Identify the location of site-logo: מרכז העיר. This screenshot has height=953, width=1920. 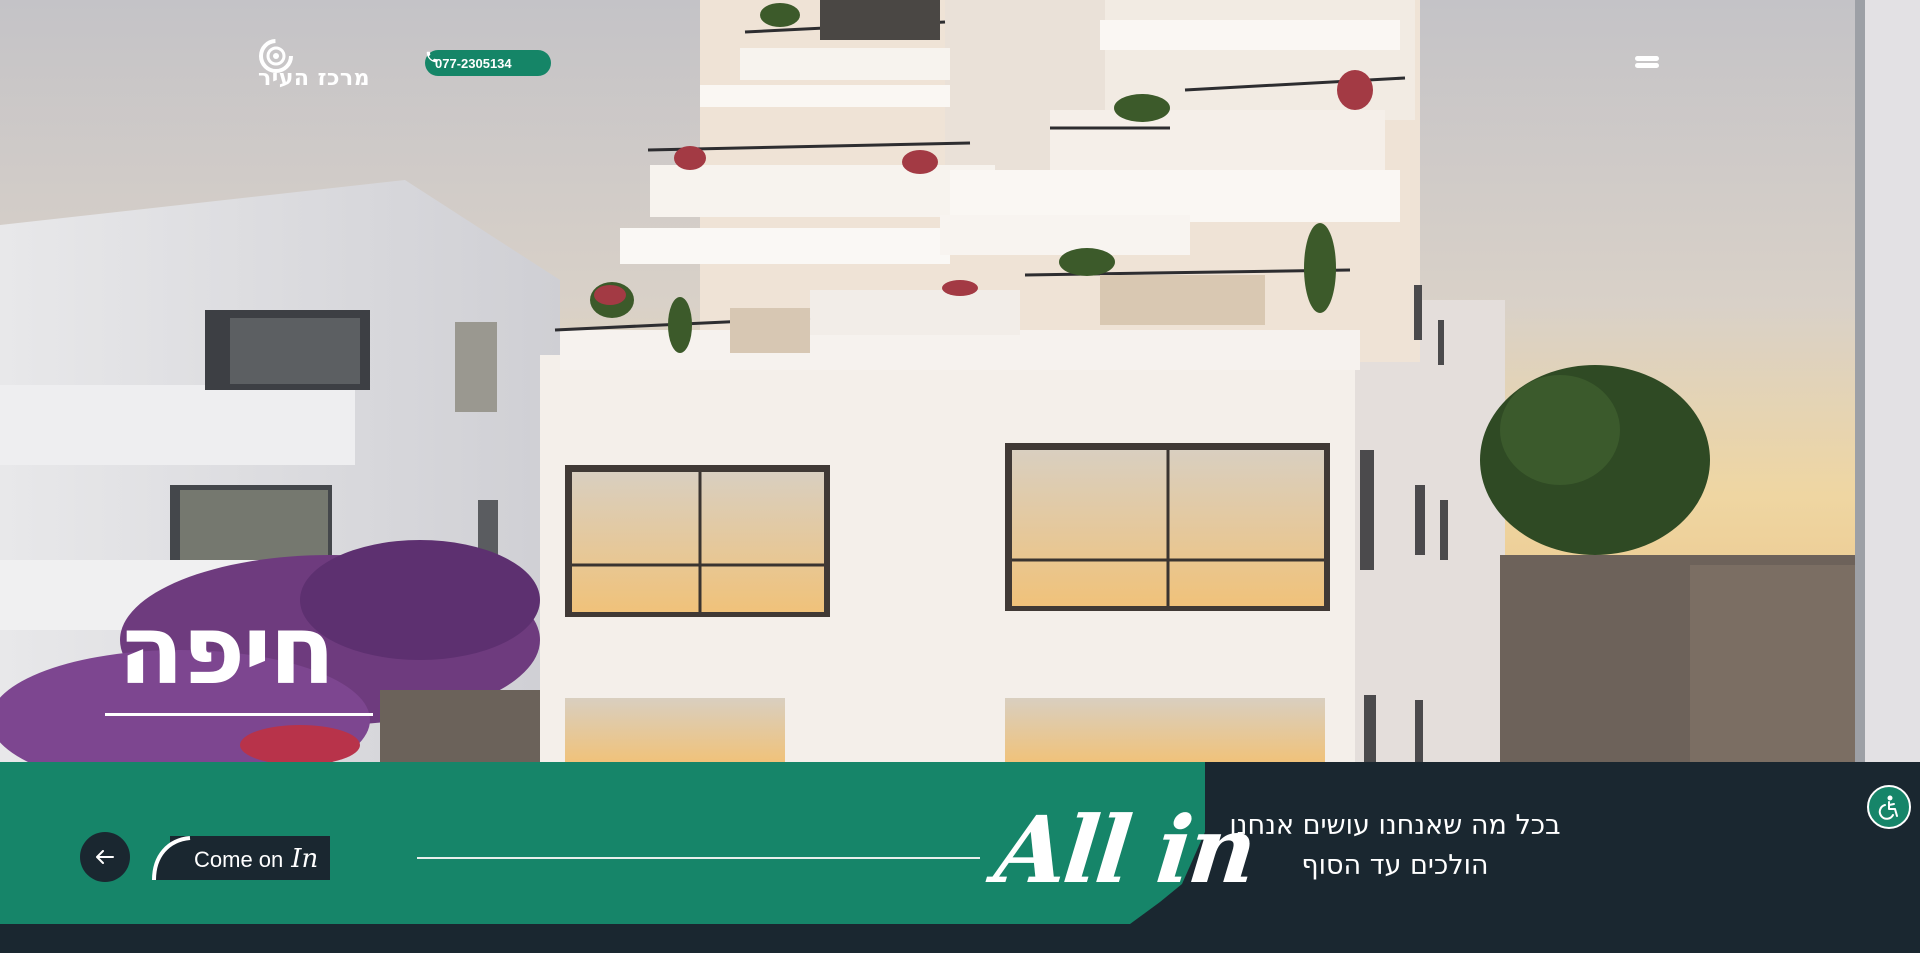
(323, 64).